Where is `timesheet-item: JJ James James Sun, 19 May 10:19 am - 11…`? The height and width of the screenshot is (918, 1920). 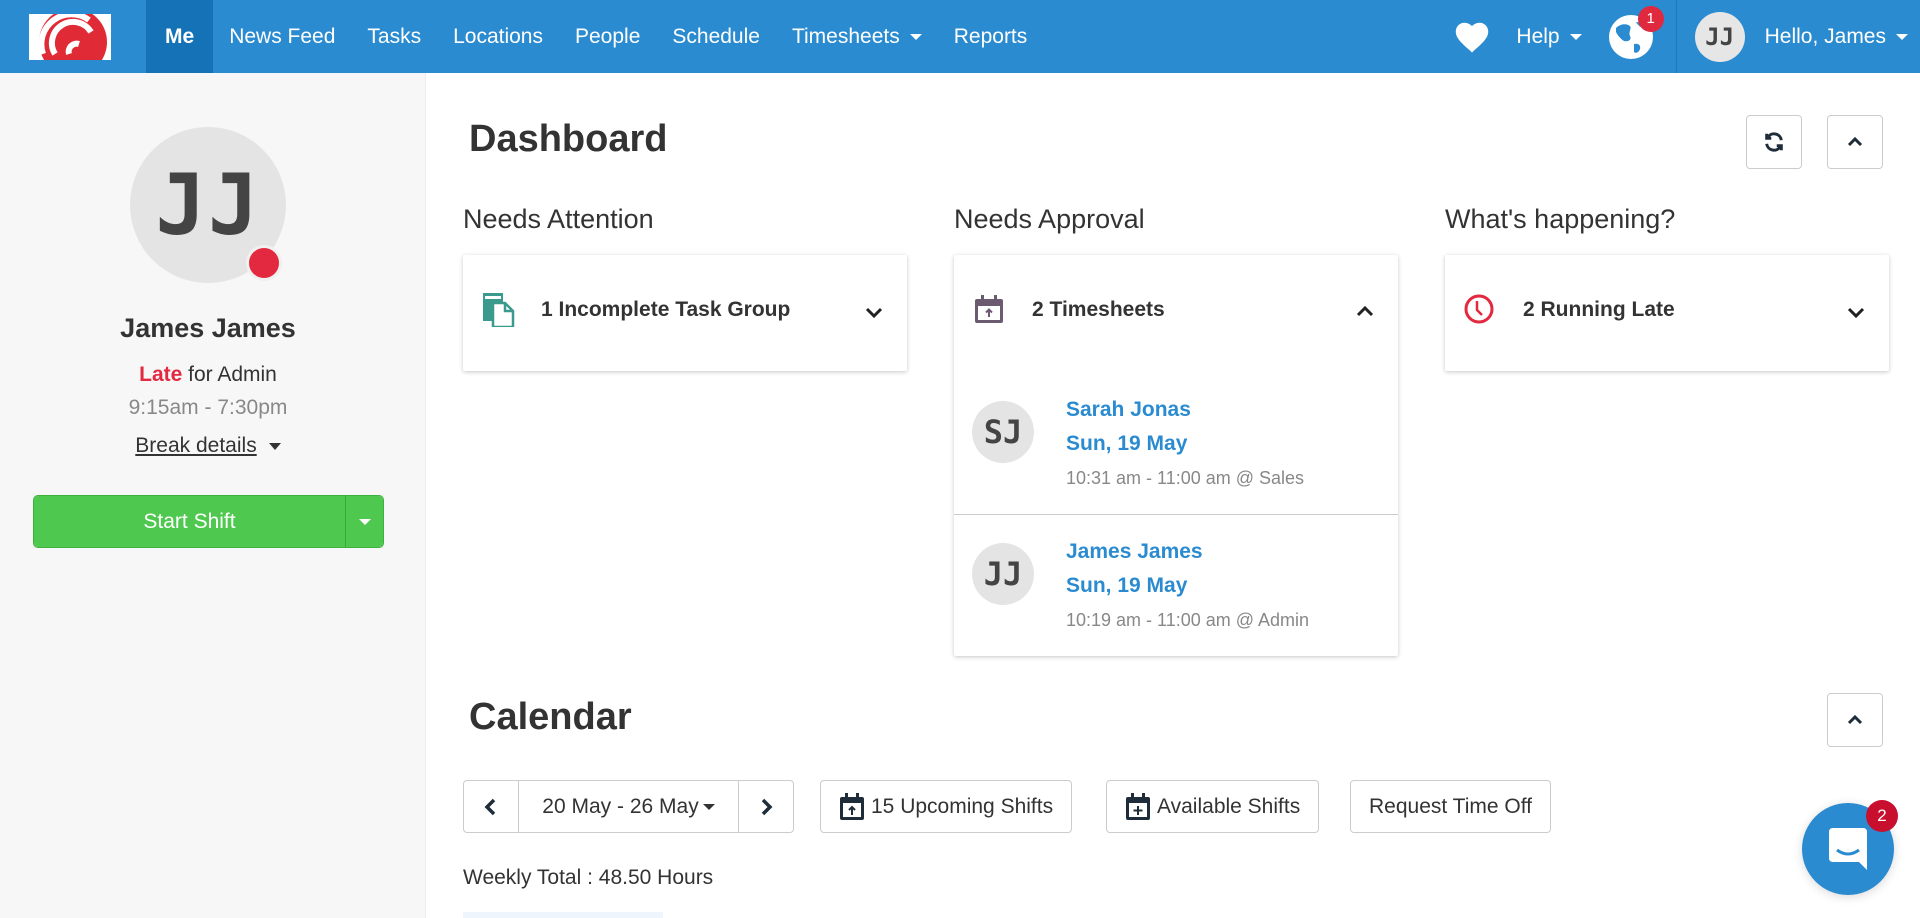
timesheet-item: JJ James James Sun, 19 May 10:19 am - 11… is located at coordinates (1176, 585).